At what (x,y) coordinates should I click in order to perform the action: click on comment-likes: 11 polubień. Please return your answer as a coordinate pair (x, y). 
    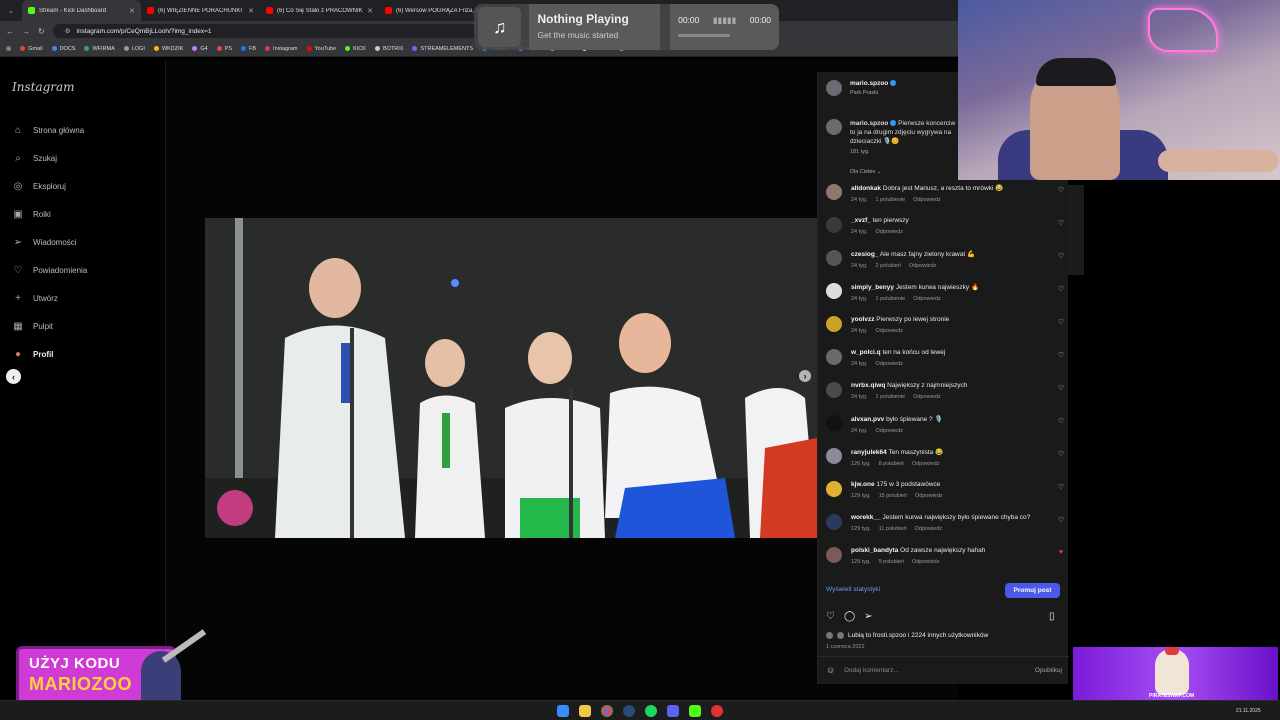
    Looking at the image, I should click on (893, 529).